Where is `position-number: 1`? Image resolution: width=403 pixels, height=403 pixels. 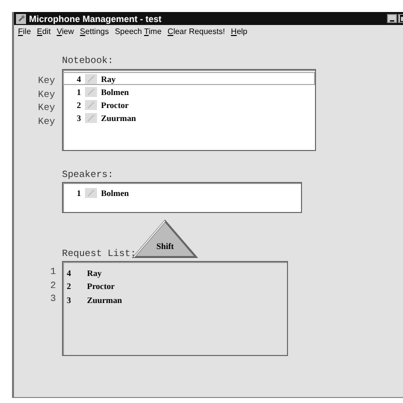 position-number: 1 is located at coordinates (53, 271).